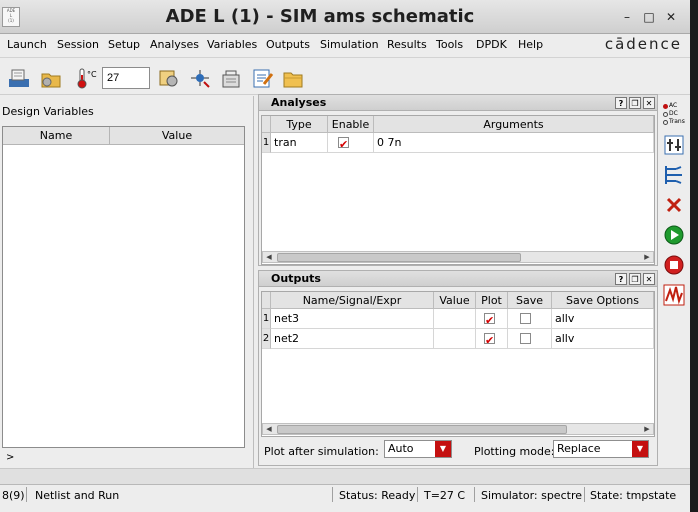 The height and width of the screenshot is (512, 698). I want to click on status-separator, so click(26, 494).